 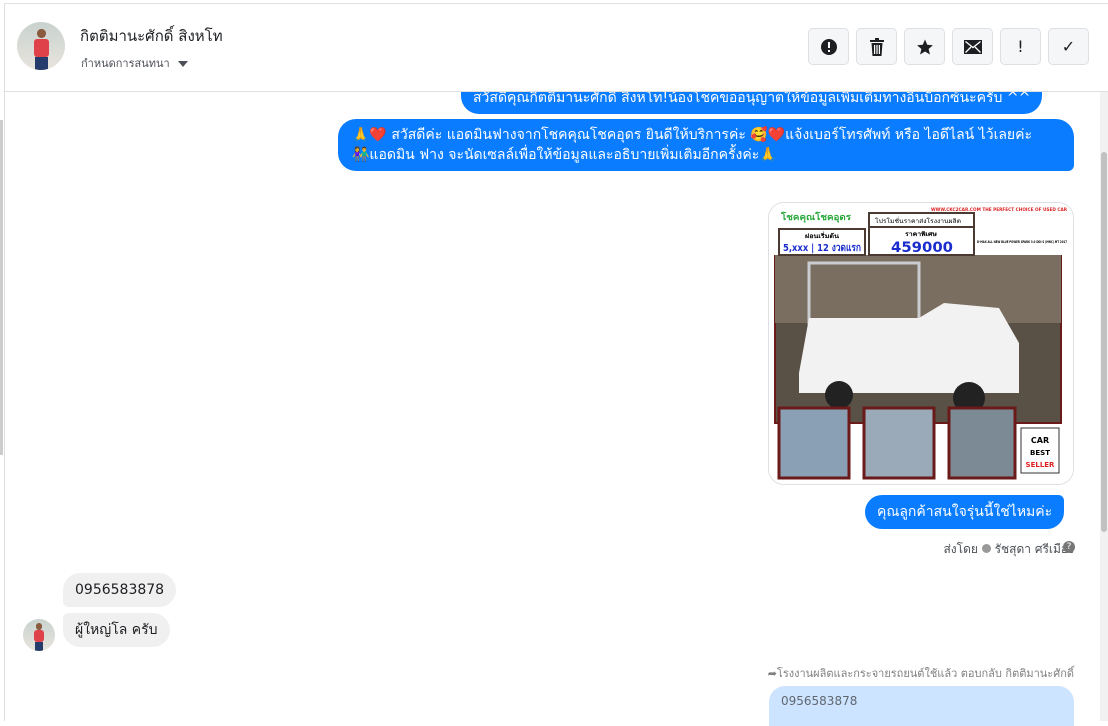 I want to click on sent-by-label: ส่งโดย, so click(x=960, y=549).